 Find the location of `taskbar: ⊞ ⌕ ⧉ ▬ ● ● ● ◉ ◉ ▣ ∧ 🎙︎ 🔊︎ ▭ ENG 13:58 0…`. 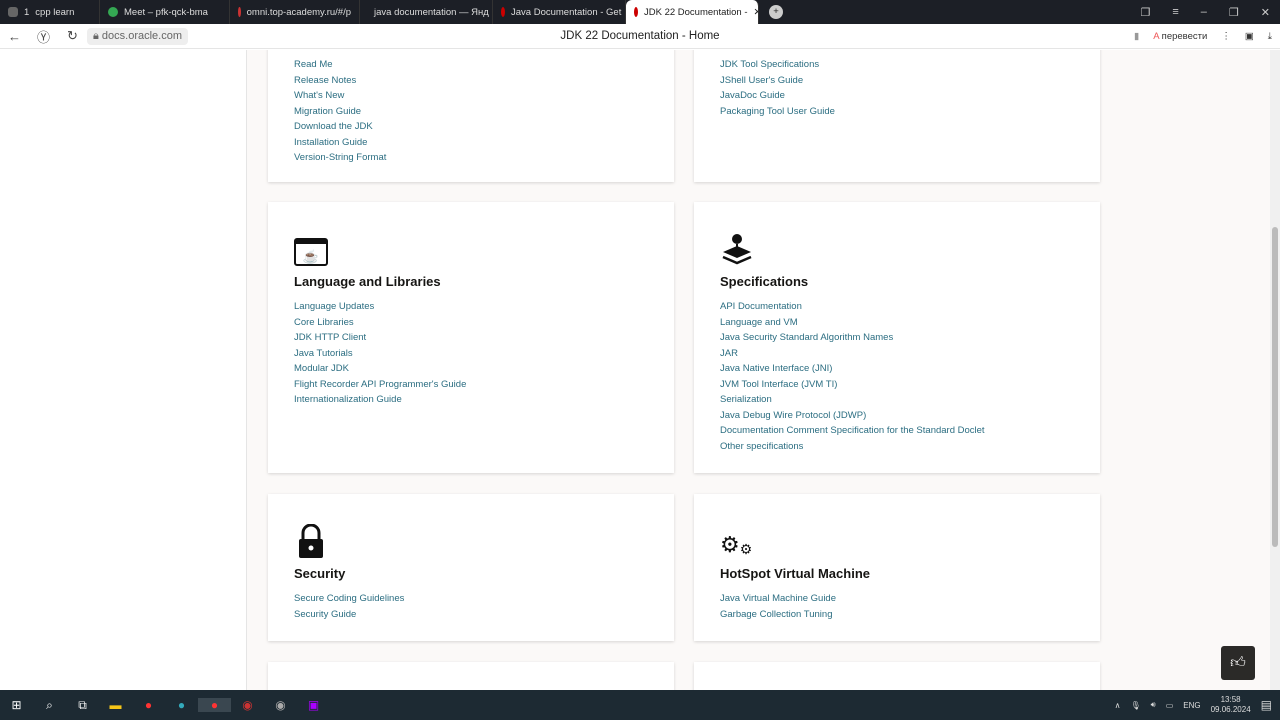

taskbar: ⊞ ⌕ ⧉ ▬ ● ● ● ◉ ◉ ▣ ∧ 🎙︎ 🔊︎ ▭ ENG 13:58 0… is located at coordinates (640, 705).